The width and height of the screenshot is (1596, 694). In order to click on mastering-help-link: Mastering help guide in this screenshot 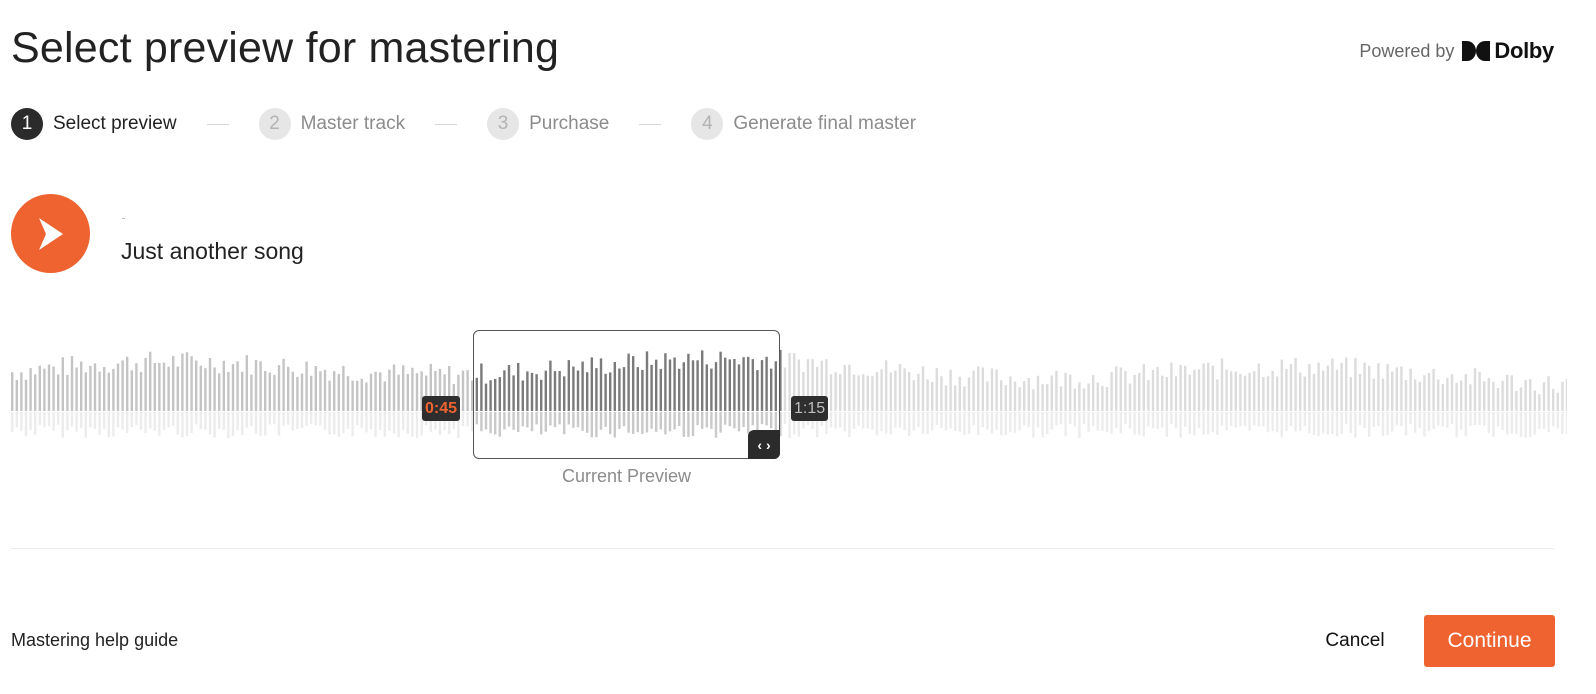, I will do `click(94, 640)`.